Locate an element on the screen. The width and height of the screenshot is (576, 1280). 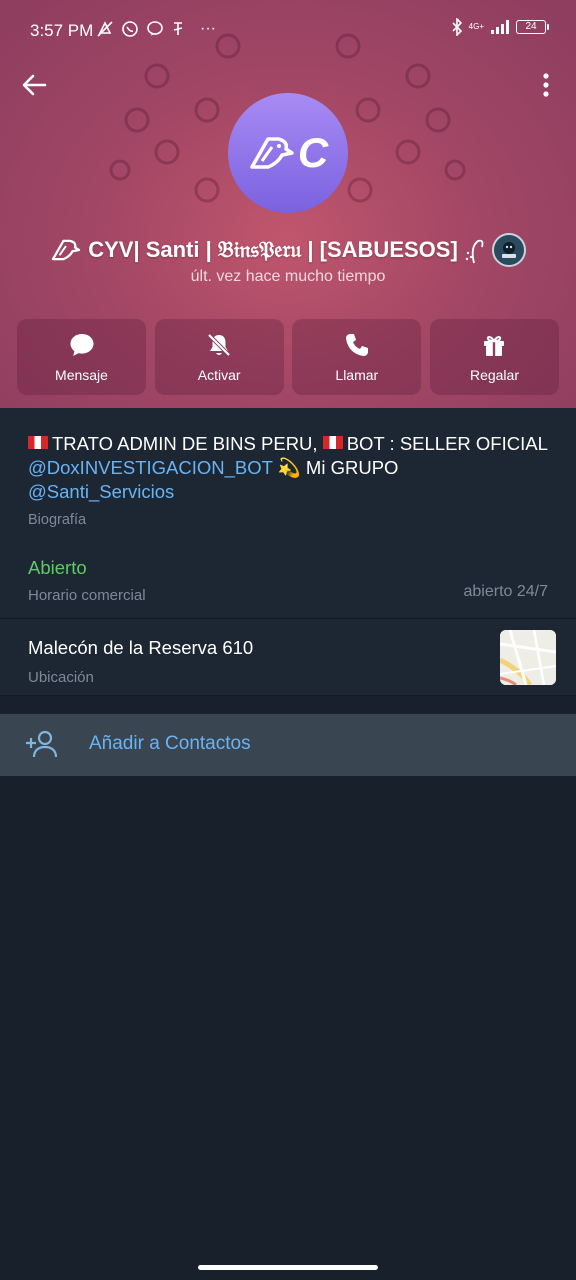
back-arrow-icon is located at coordinates (35, 85).